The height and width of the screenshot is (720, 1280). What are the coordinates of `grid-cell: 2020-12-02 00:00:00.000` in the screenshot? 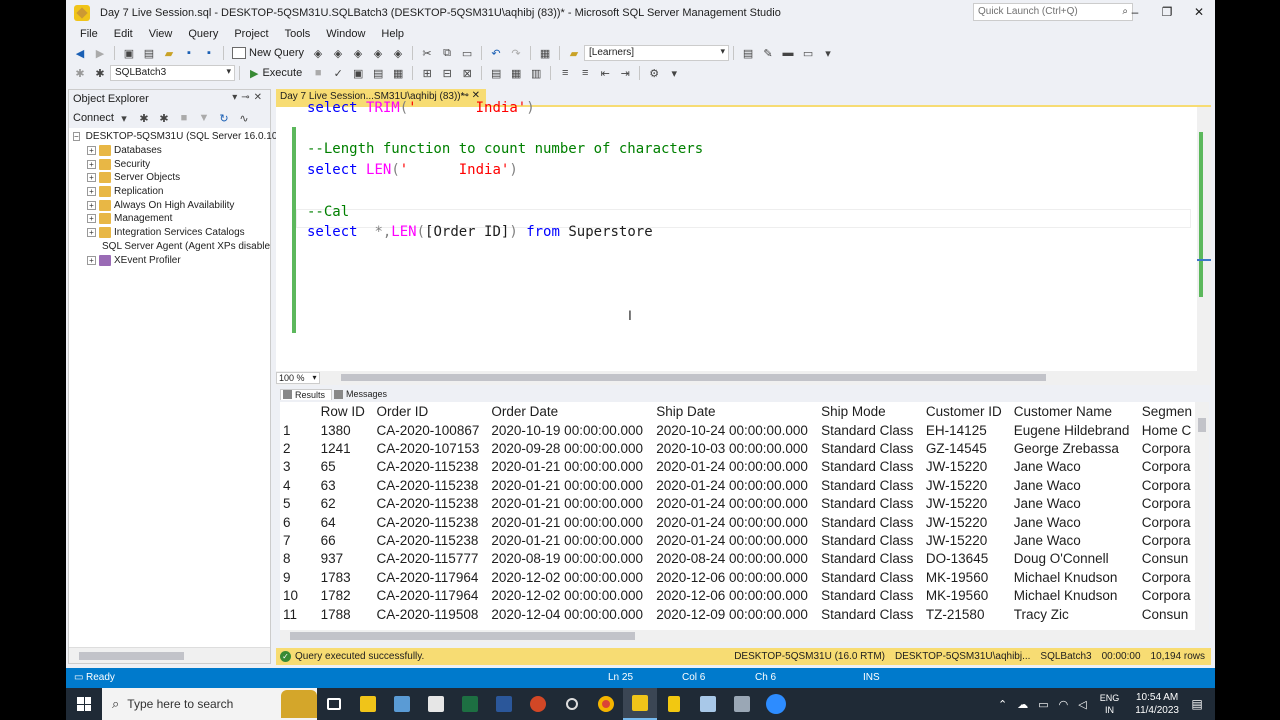 It's located at (570, 596).